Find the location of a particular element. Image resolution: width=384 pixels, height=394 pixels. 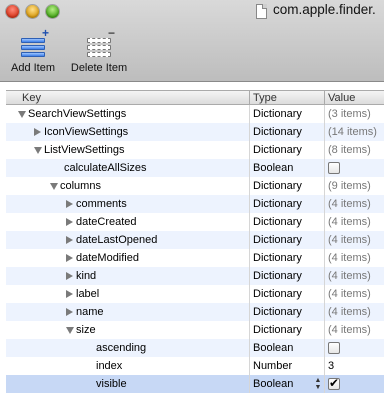

row-datecreated: dateCreated Dictionary (4 items) is located at coordinates (195, 222).